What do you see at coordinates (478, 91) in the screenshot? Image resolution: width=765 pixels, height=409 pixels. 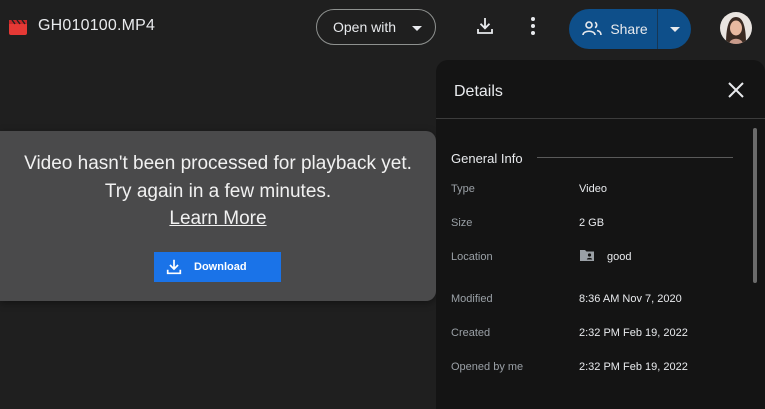 I see `details-title: Details` at bounding box center [478, 91].